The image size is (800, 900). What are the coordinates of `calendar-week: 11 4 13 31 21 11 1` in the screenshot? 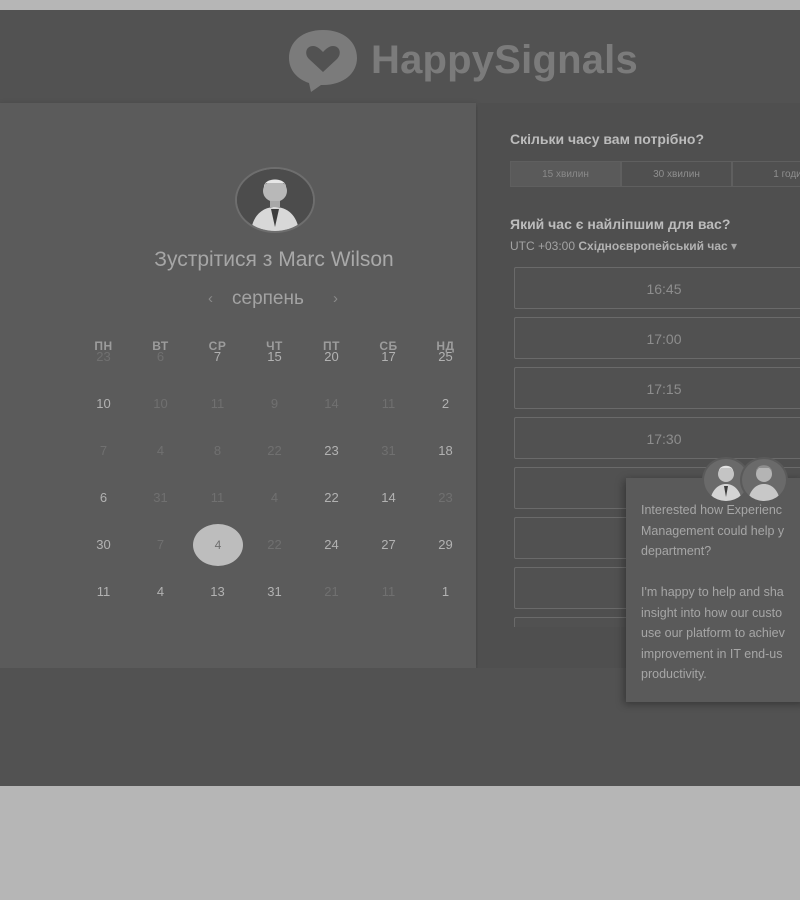 It's located at (275, 594).